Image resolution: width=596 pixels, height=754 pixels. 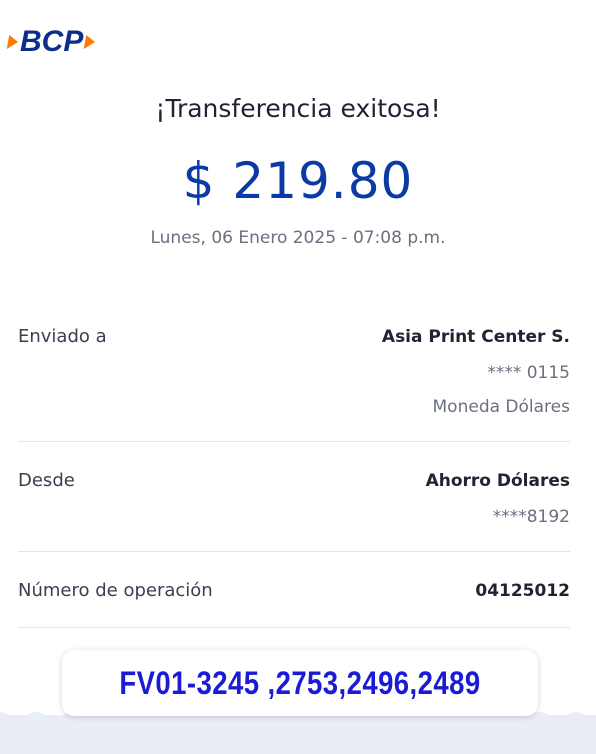 I want to click on from-label: Desde, so click(x=46, y=480).